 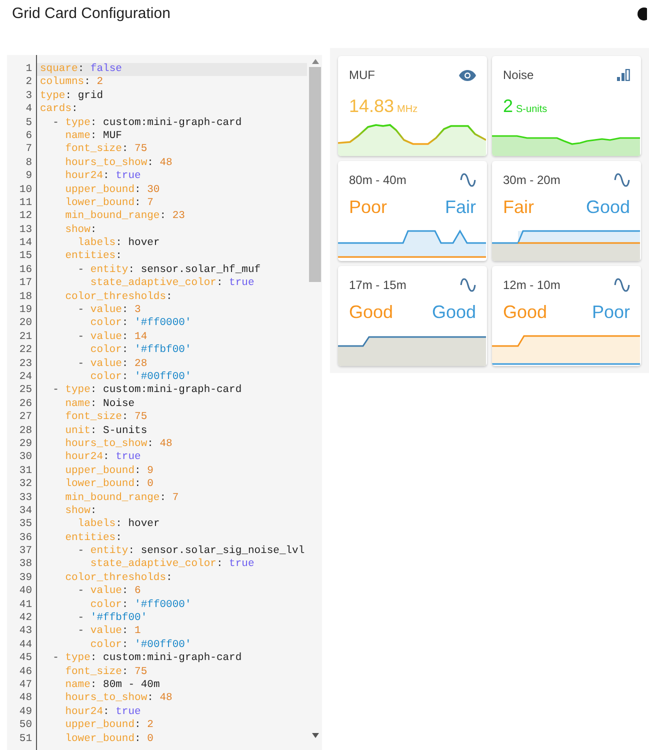 What do you see at coordinates (29, 96) in the screenshot?
I see `line-number: 3` at bounding box center [29, 96].